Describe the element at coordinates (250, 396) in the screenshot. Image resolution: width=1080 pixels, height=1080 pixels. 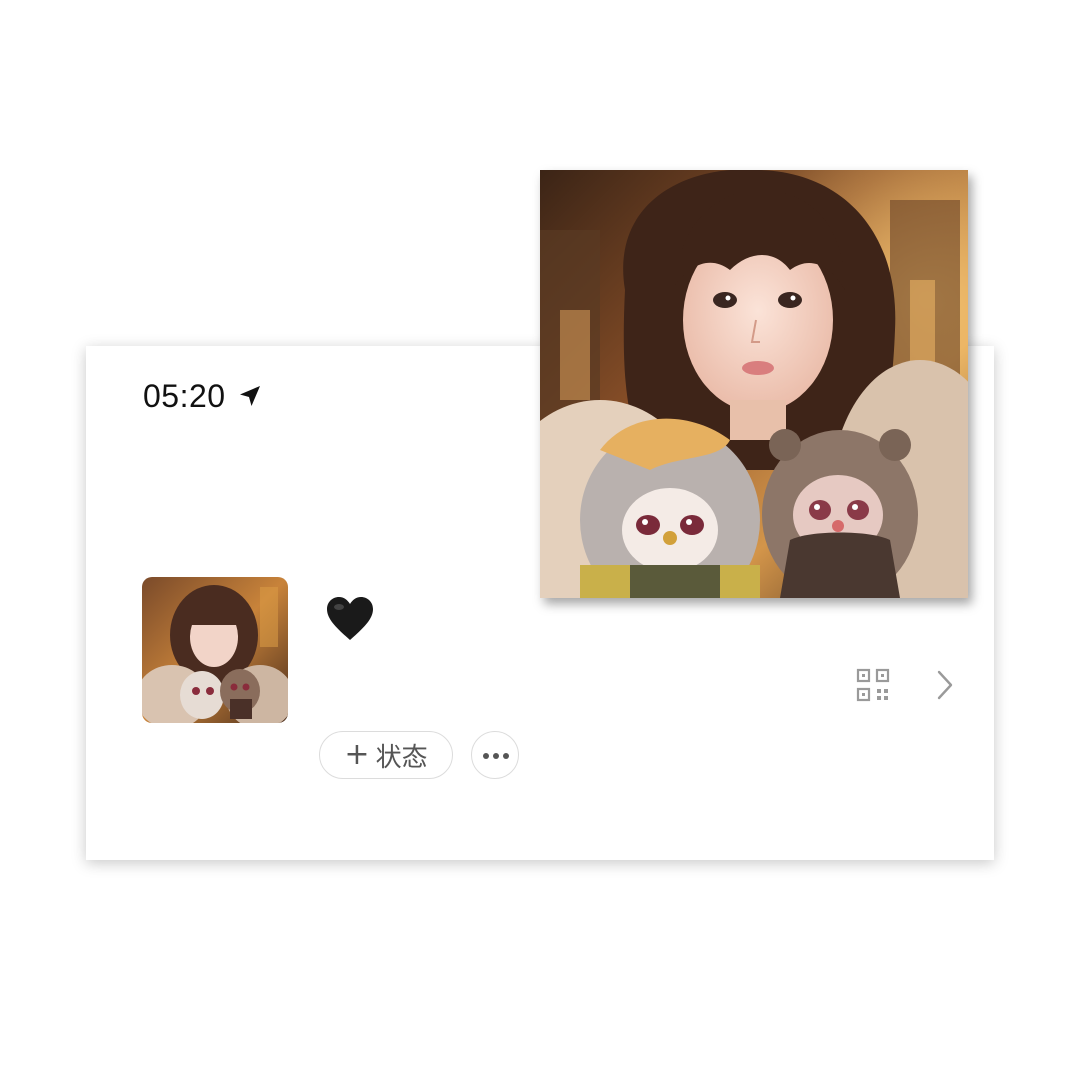
I see `location-arrow-icon` at that location.